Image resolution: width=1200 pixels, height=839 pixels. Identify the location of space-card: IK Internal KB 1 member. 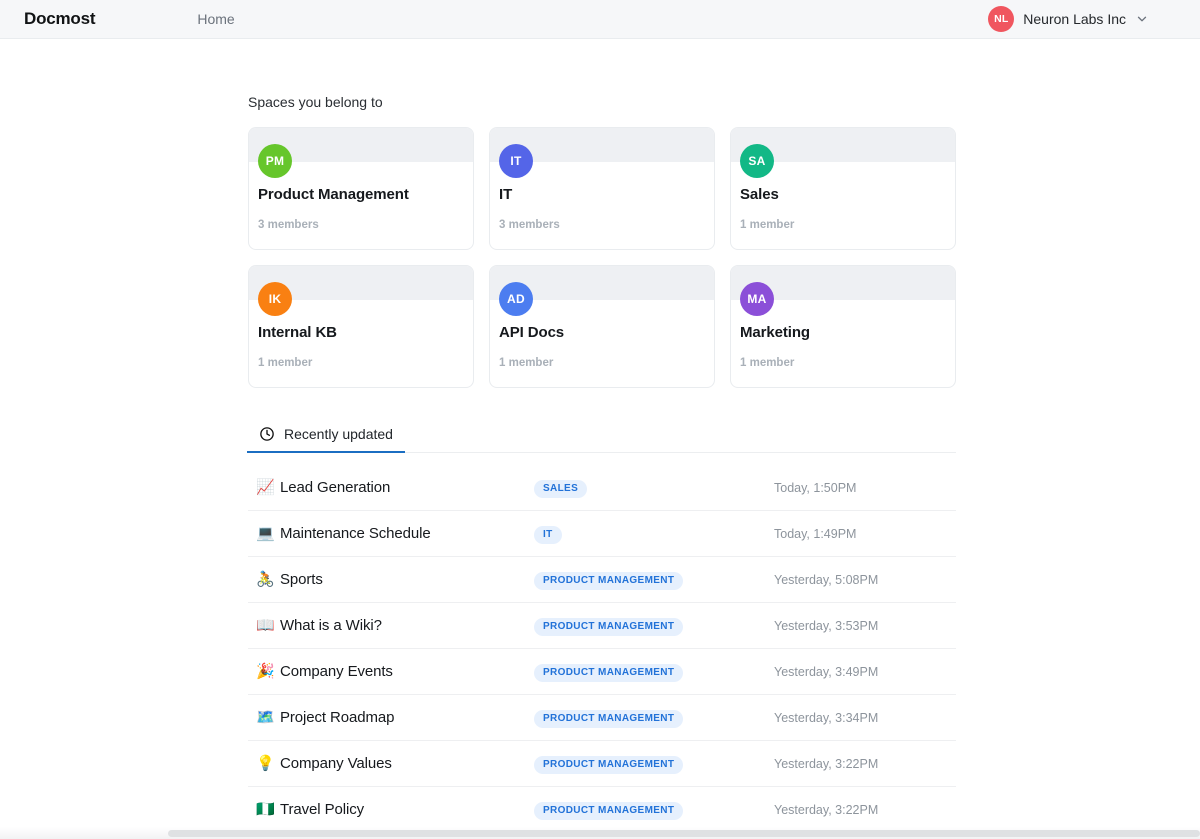
(361, 326).